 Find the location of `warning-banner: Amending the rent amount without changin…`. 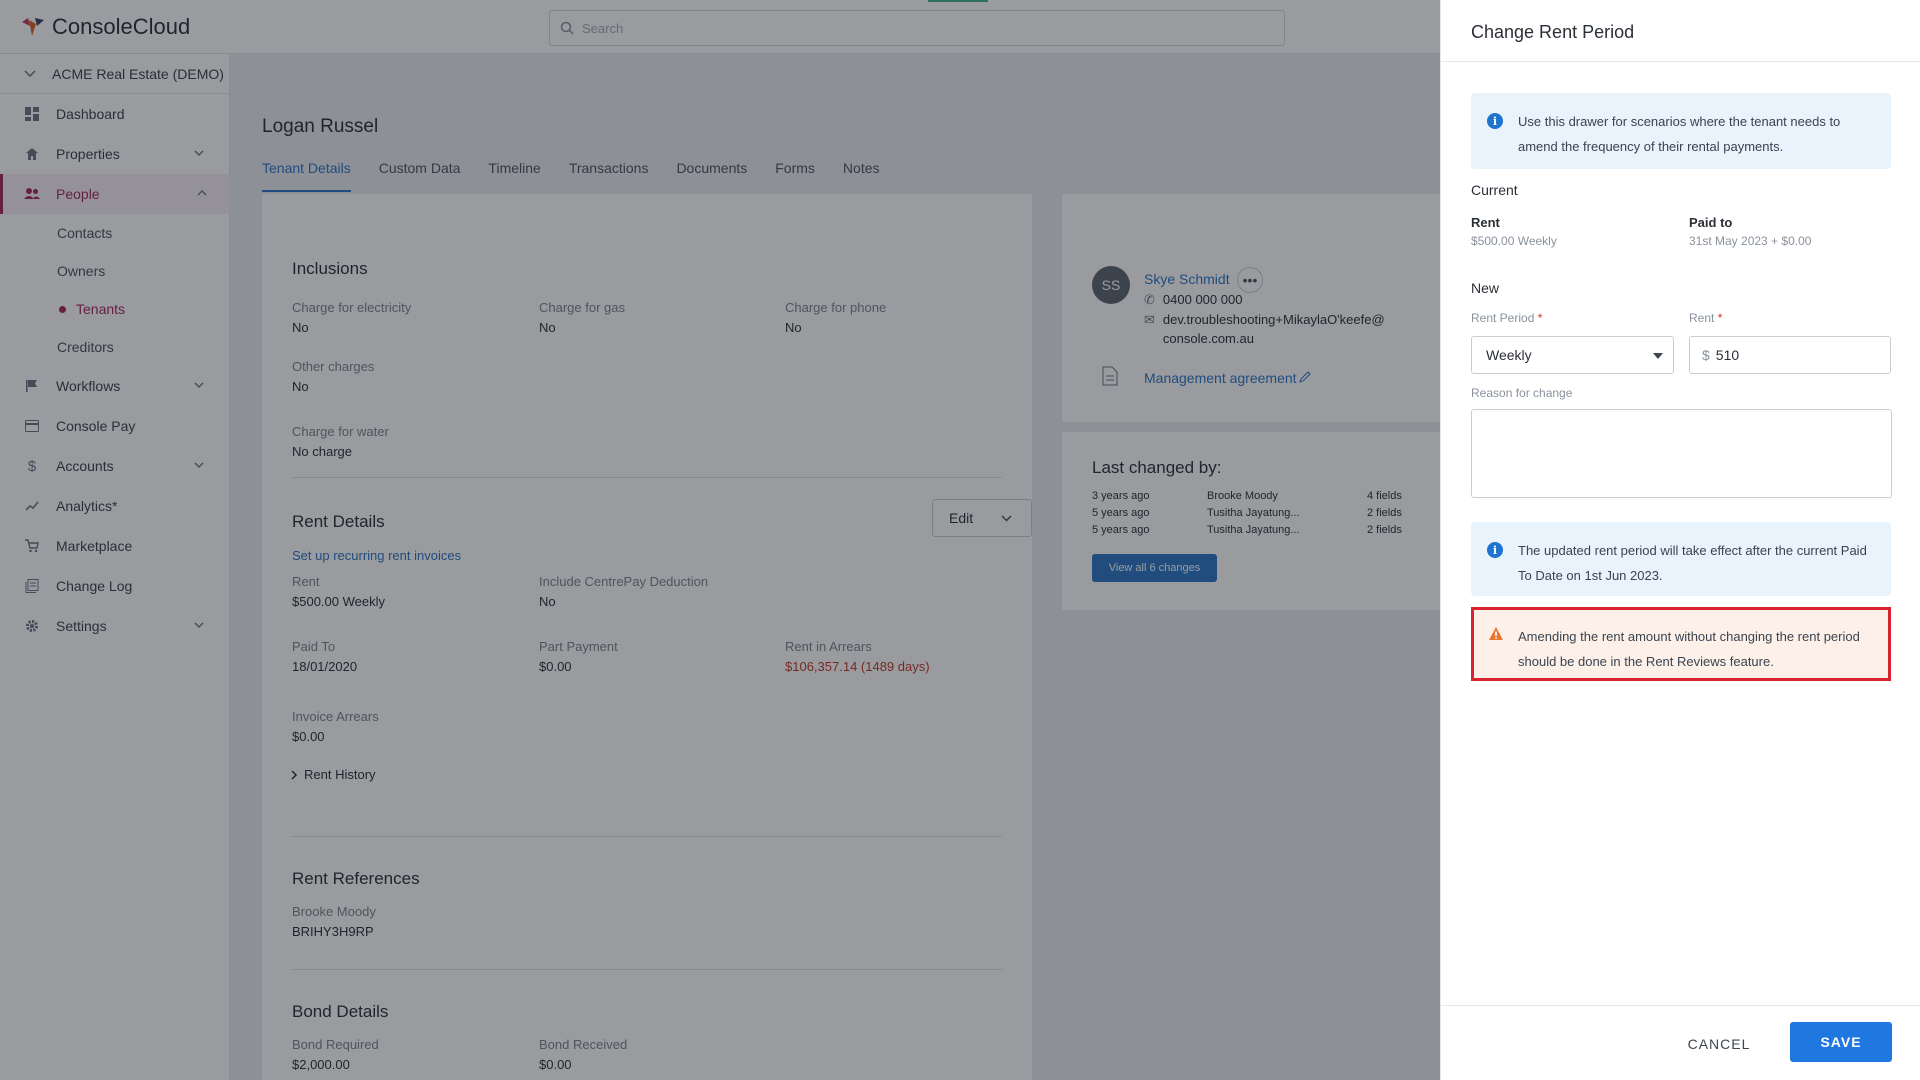

warning-banner: Amending the rent amount without changin… is located at coordinates (1681, 644).